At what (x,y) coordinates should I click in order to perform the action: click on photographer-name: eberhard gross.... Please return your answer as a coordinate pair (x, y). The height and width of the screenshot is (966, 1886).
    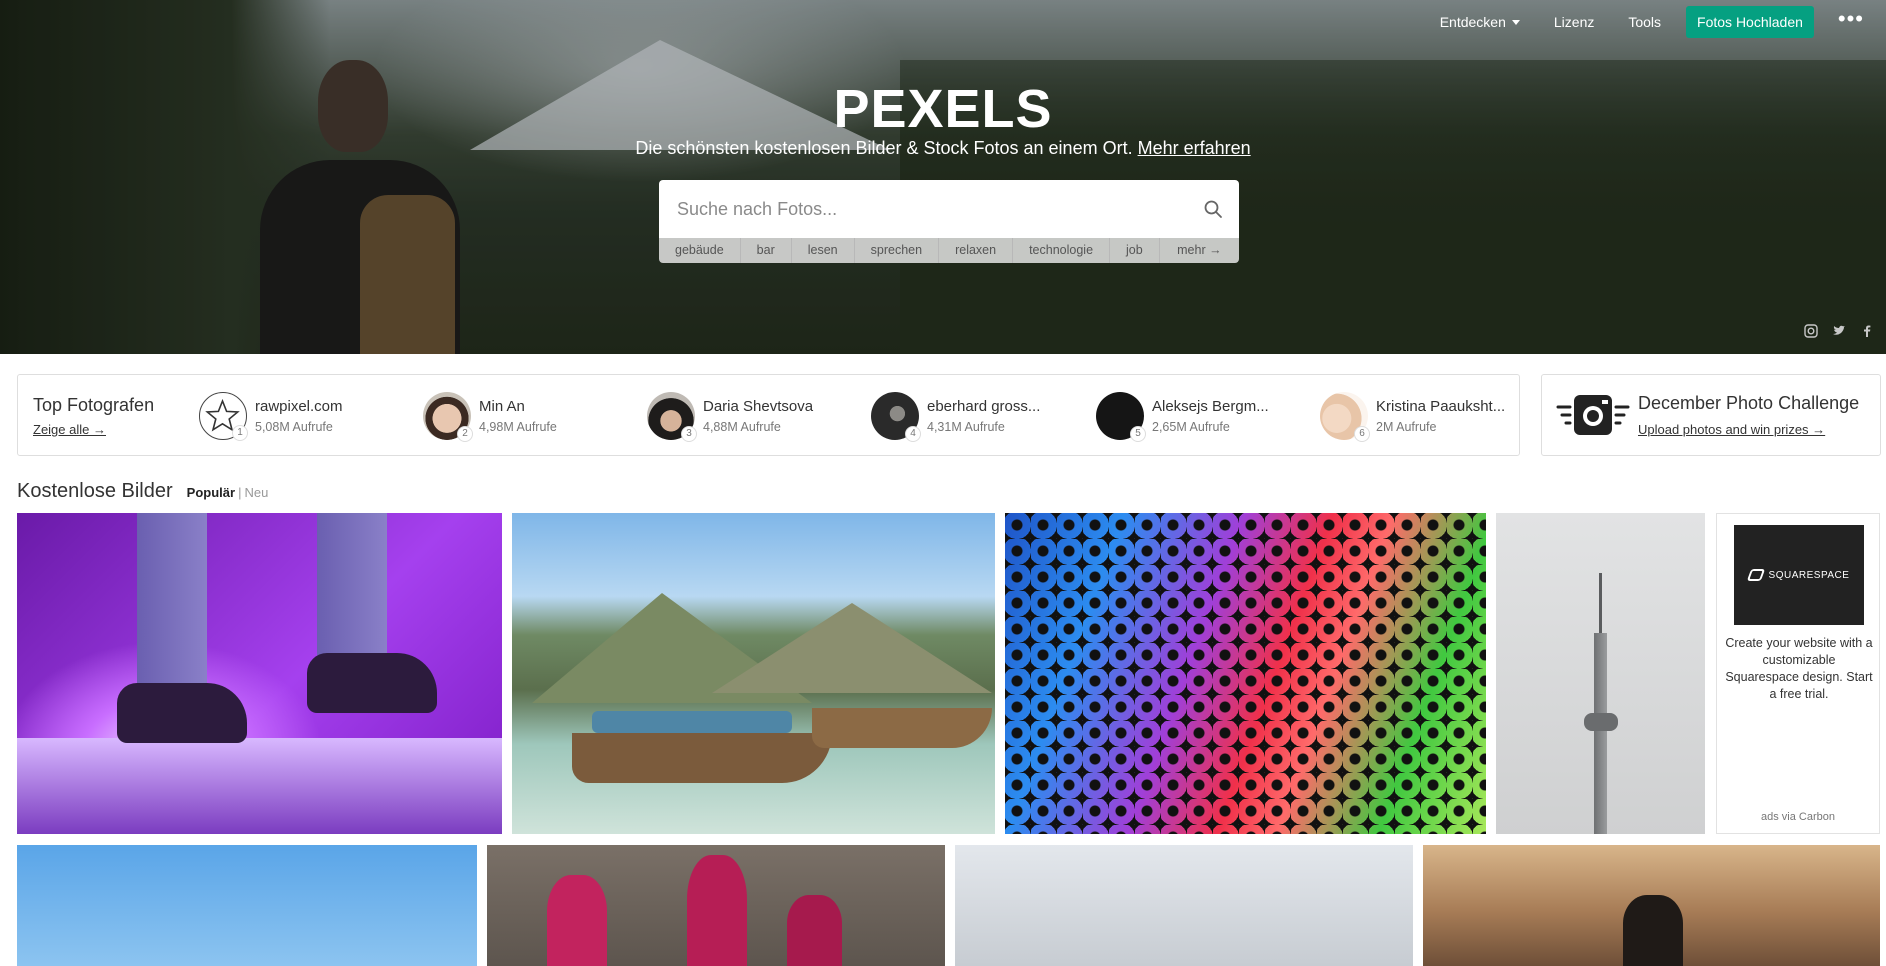
    Looking at the image, I should click on (984, 406).